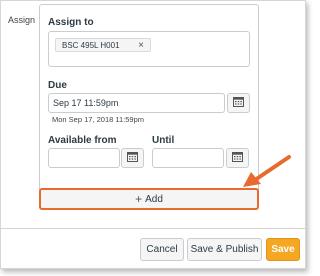 The image size is (320, 276). What do you see at coordinates (188, 158) in the screenshot?
I see `until-input` at bounding box center [188, 158].